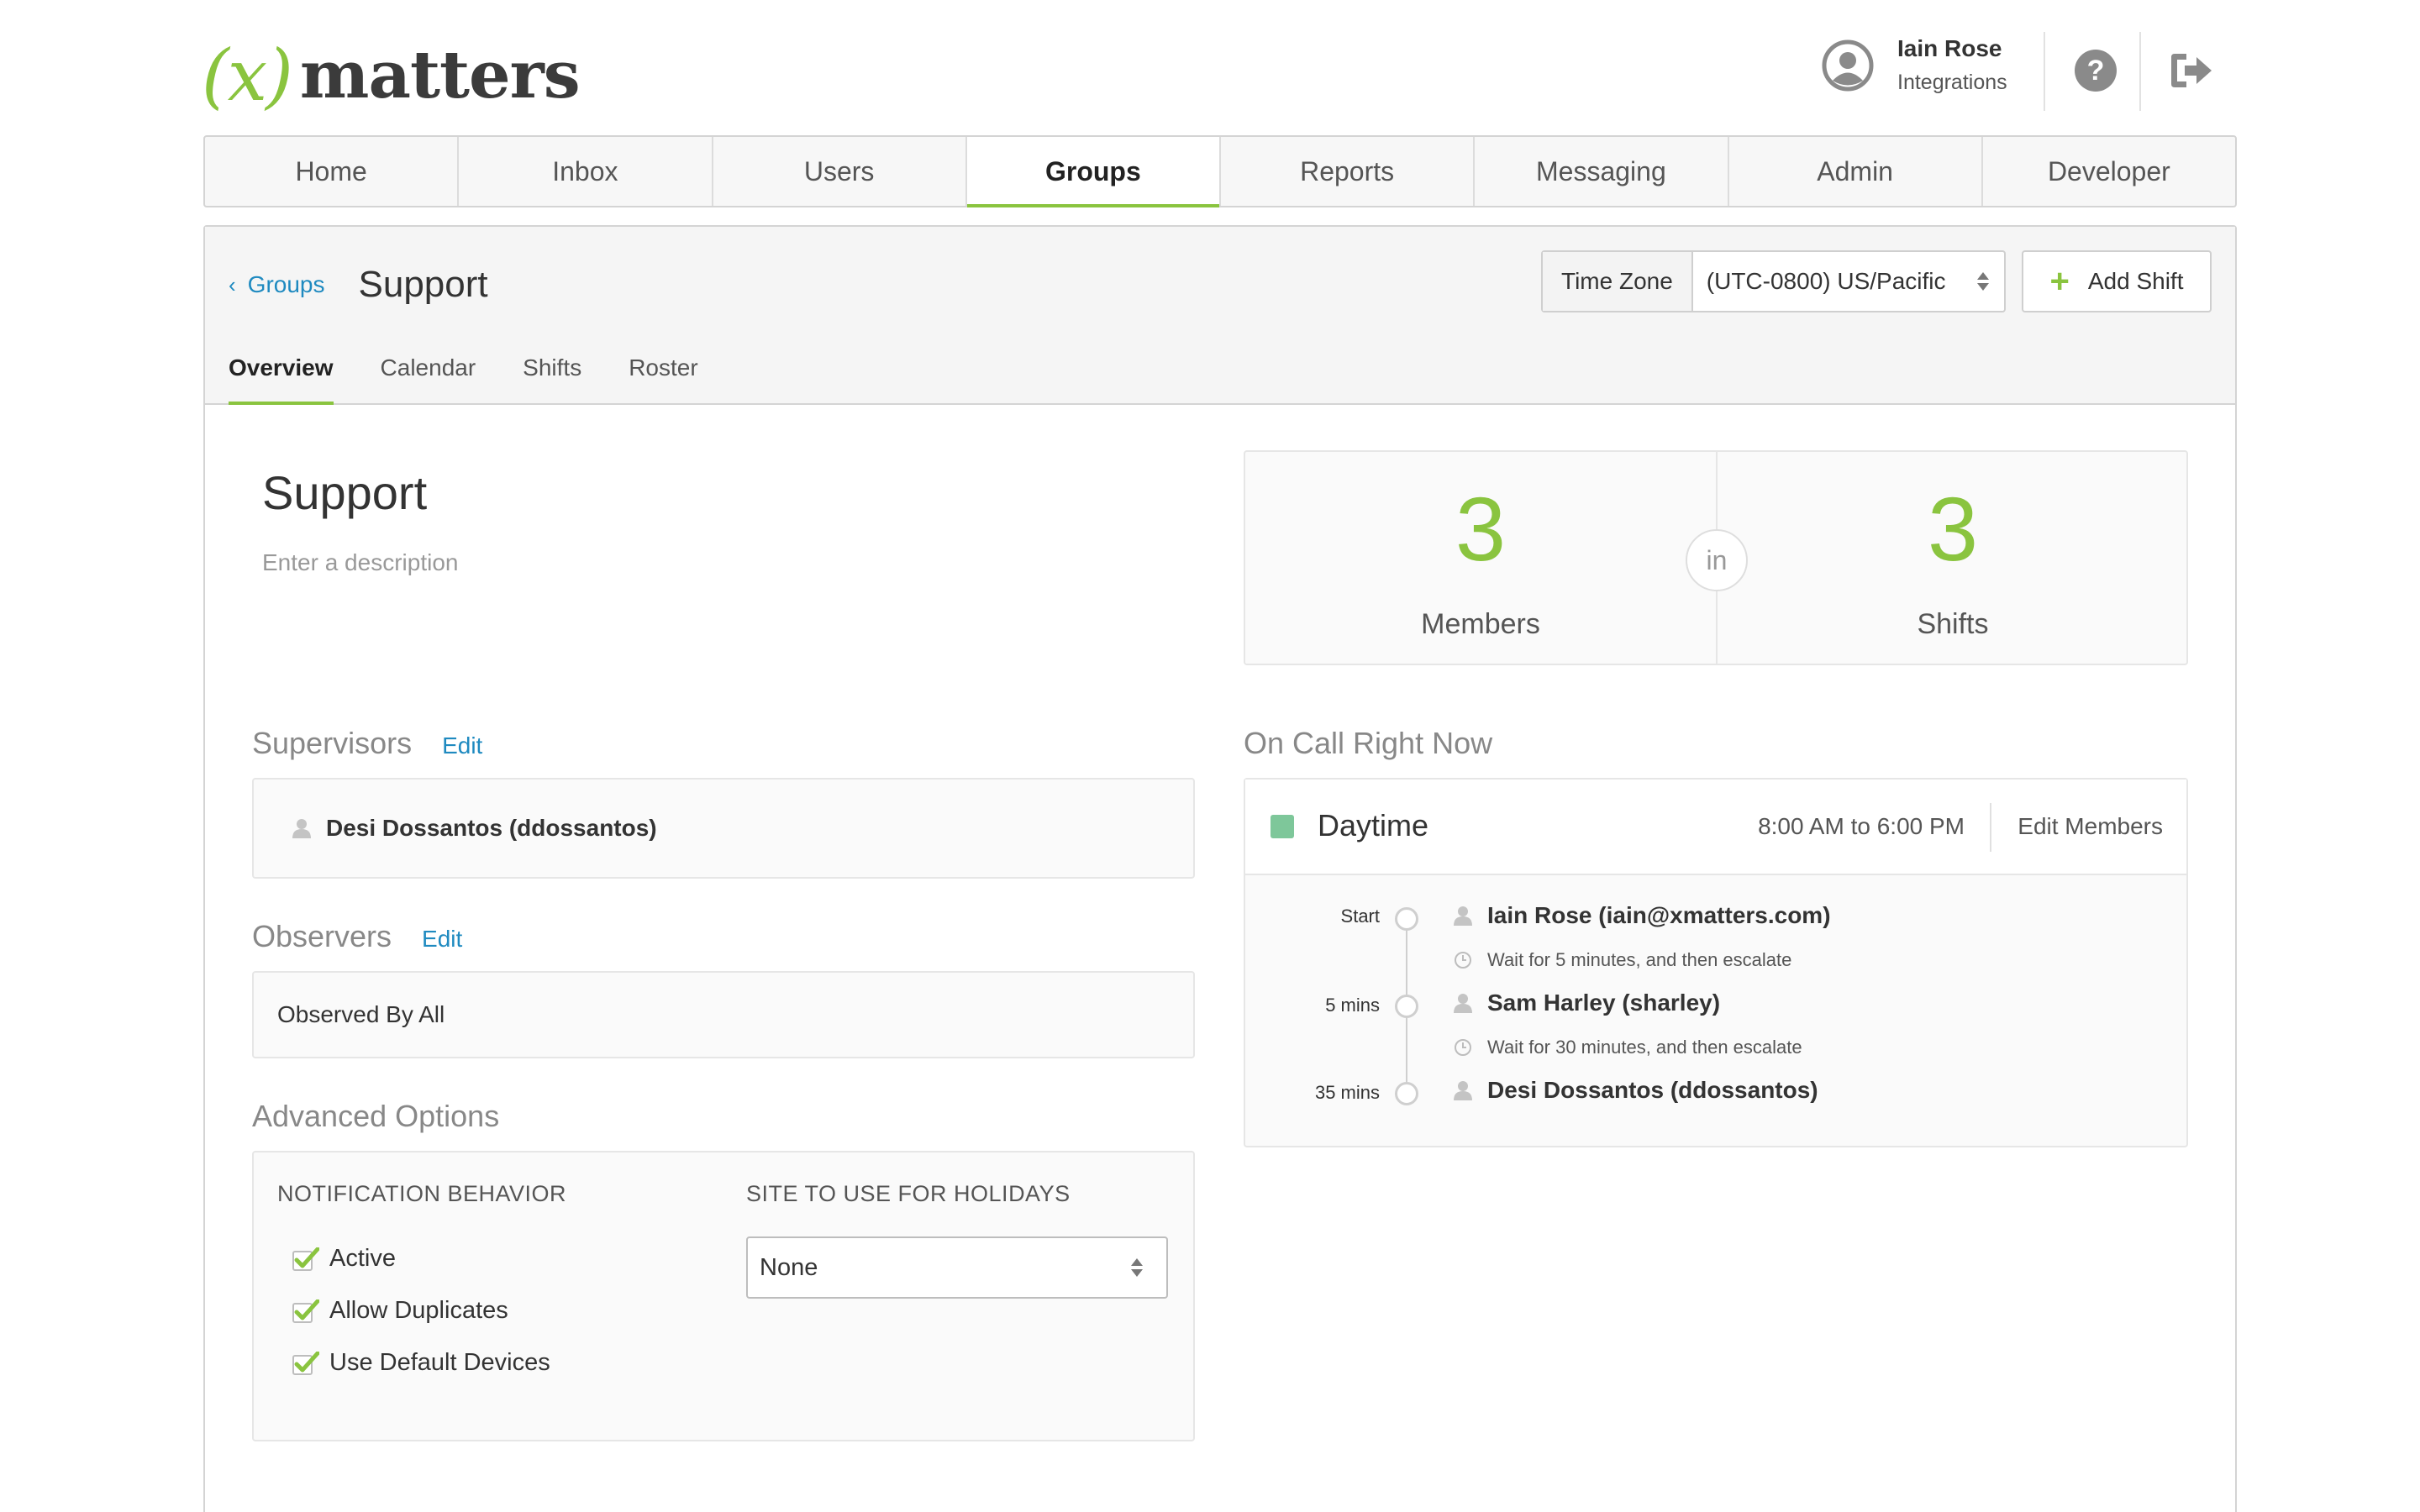  Describe the element at coordinates (442, 939) in the screenshot. I see `observers-edit-link: Edit` at that location.